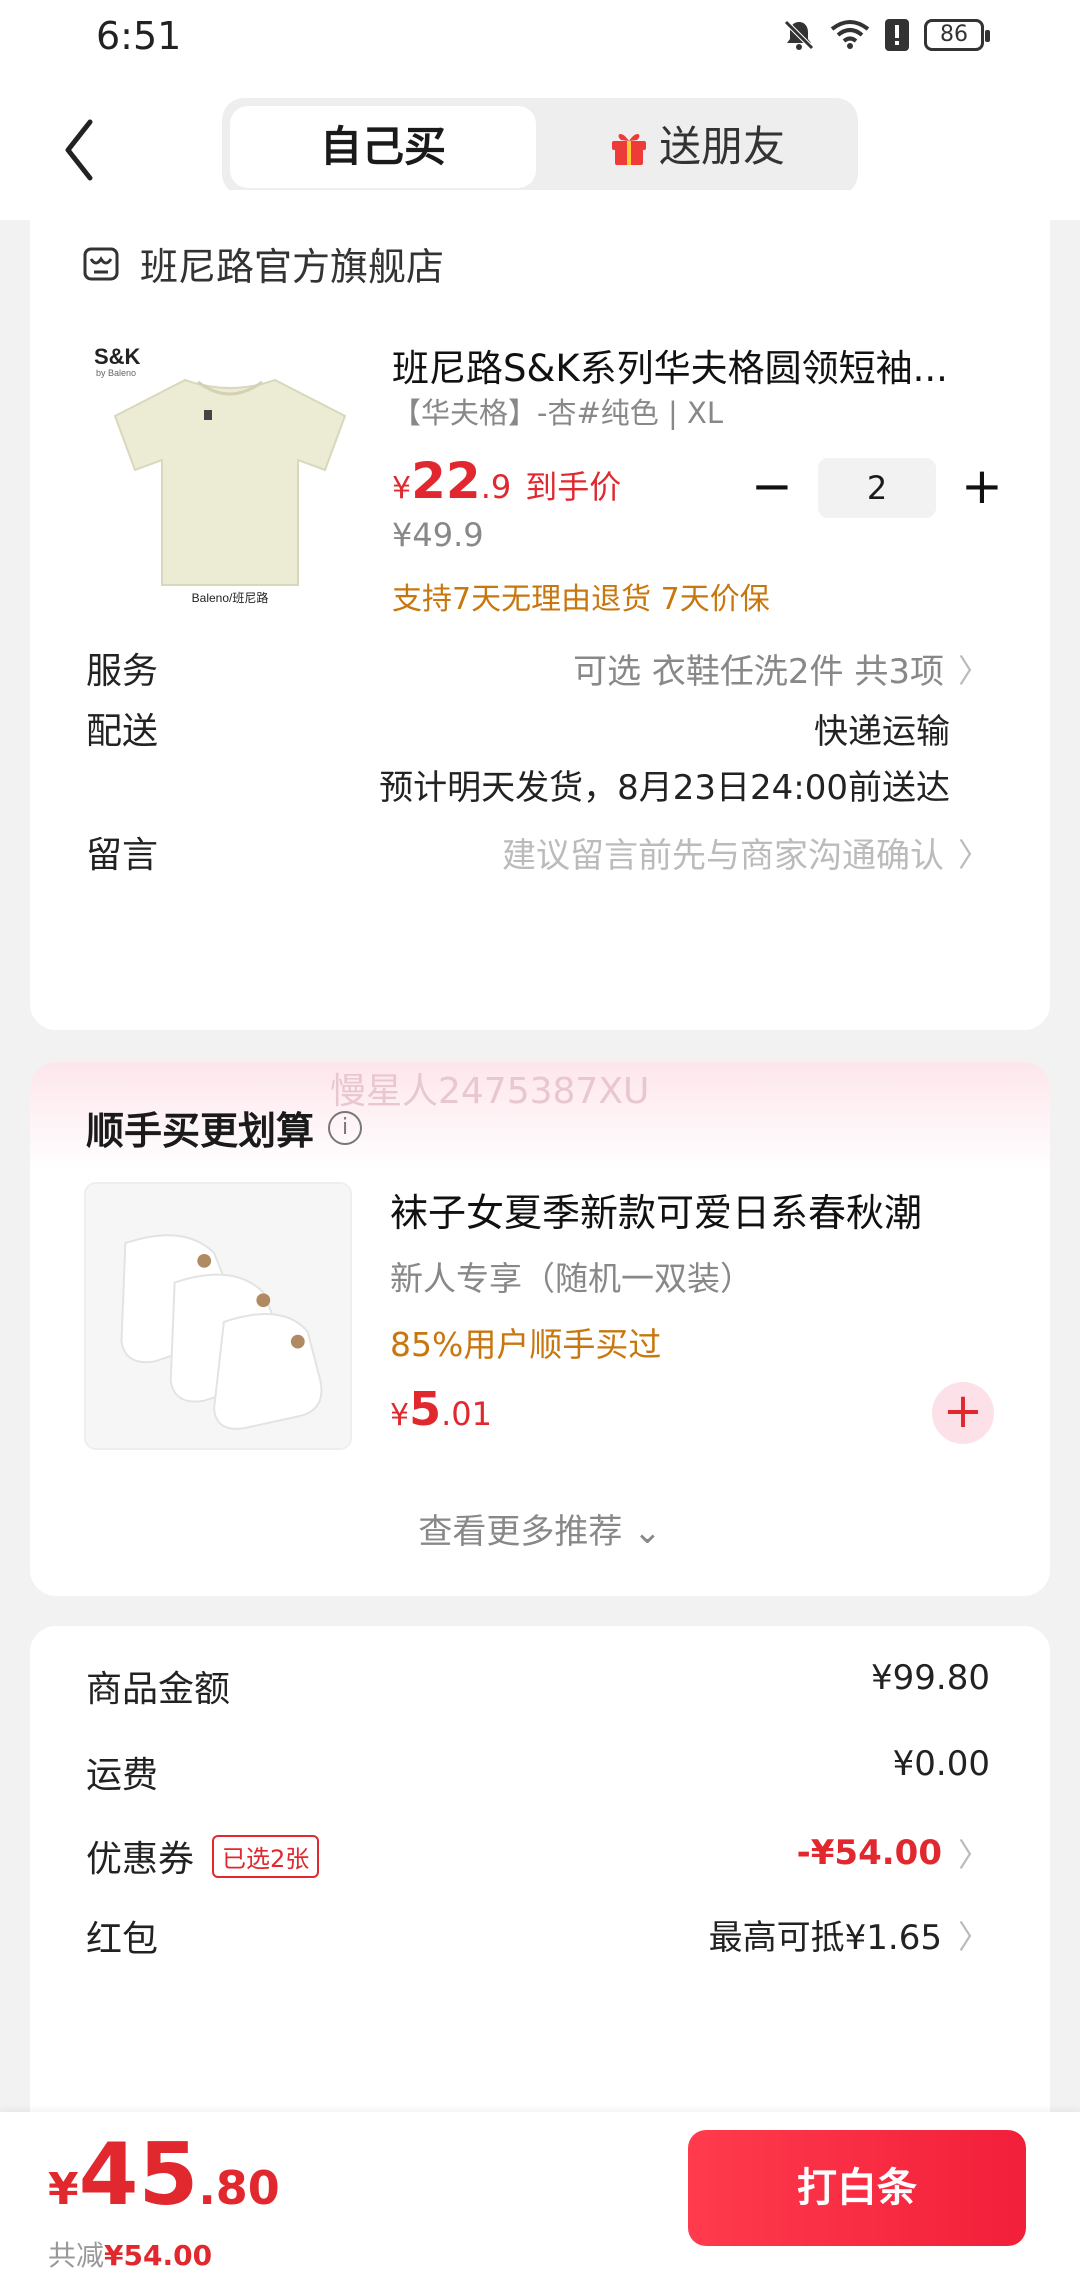 This screenshot has width=1080, height=2280. What do you see at coordinates (383, 147) in the screenshot?
I see `tab-self-buy: 自己买` at bounding box center [383, 147].